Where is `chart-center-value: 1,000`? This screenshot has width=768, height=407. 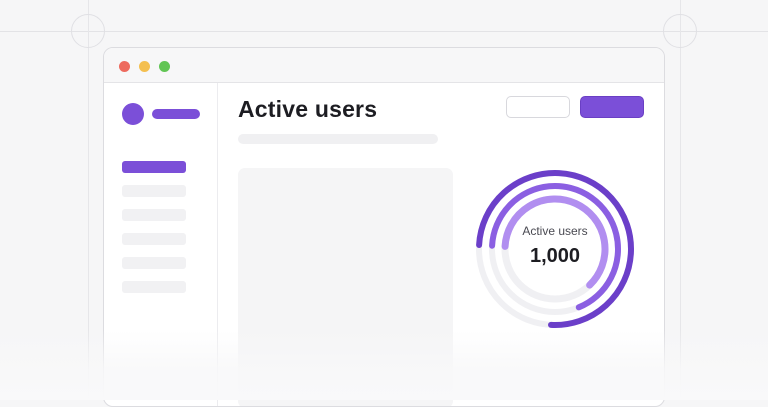 chart-center-value: 1,000 is located at coordinates (555, 256).